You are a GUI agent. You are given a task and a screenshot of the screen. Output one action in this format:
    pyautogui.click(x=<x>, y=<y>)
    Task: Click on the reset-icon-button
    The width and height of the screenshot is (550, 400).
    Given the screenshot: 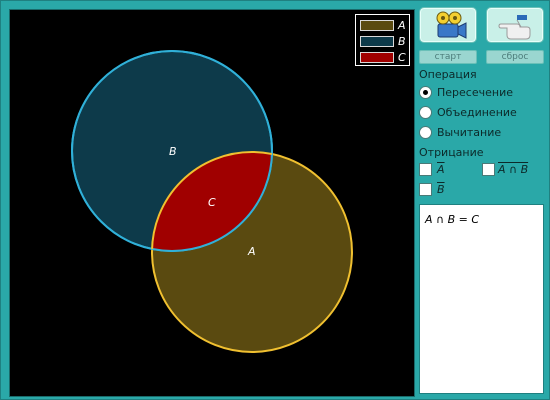 What is the action you would take?
    pyautogui.click(x=515, y=25)
    